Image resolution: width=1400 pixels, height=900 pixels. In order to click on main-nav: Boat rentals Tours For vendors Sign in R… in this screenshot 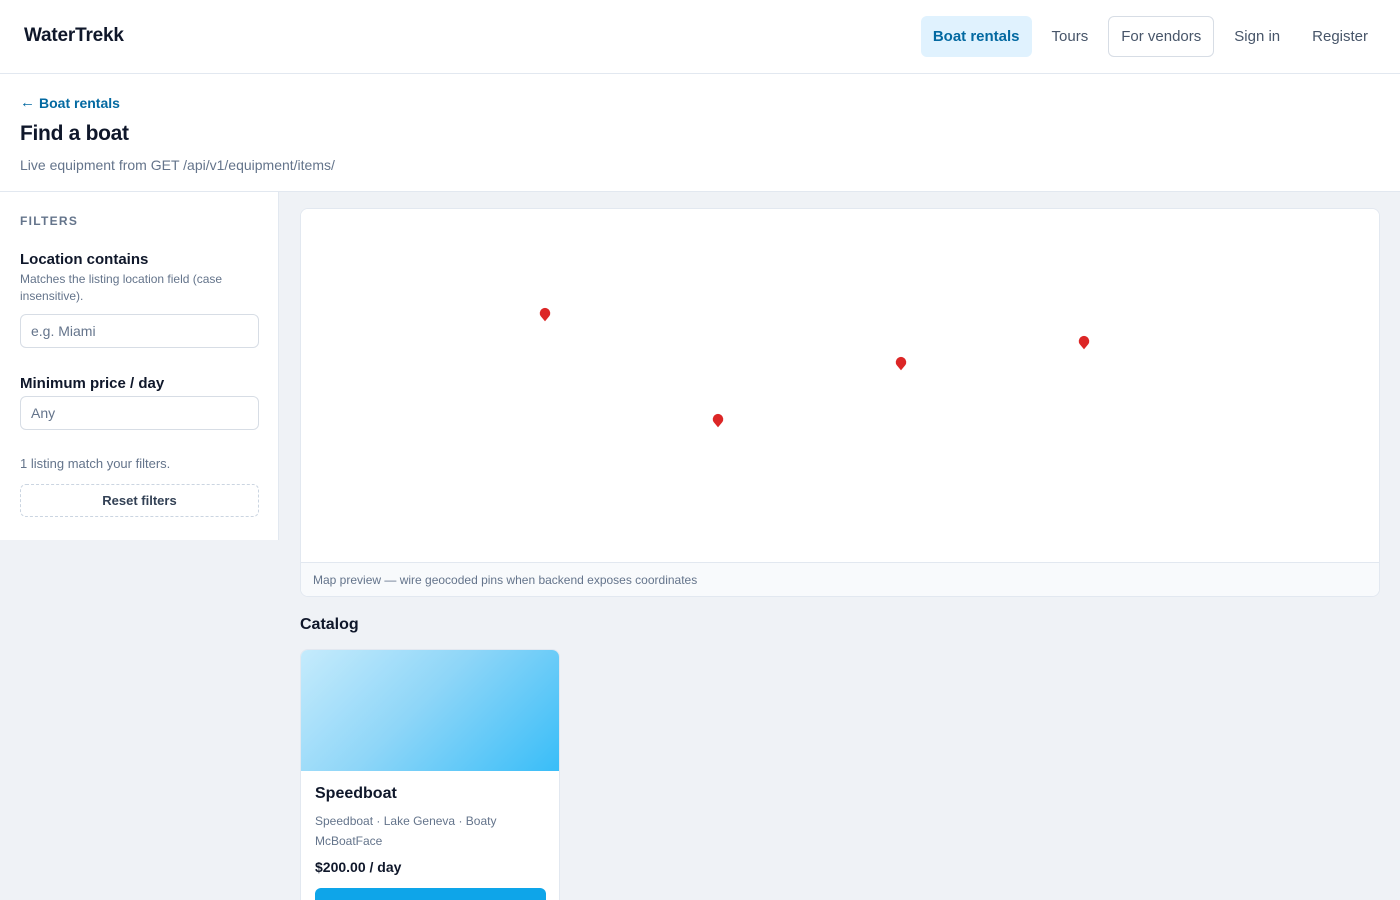, I will do `click(1146, 36)`.